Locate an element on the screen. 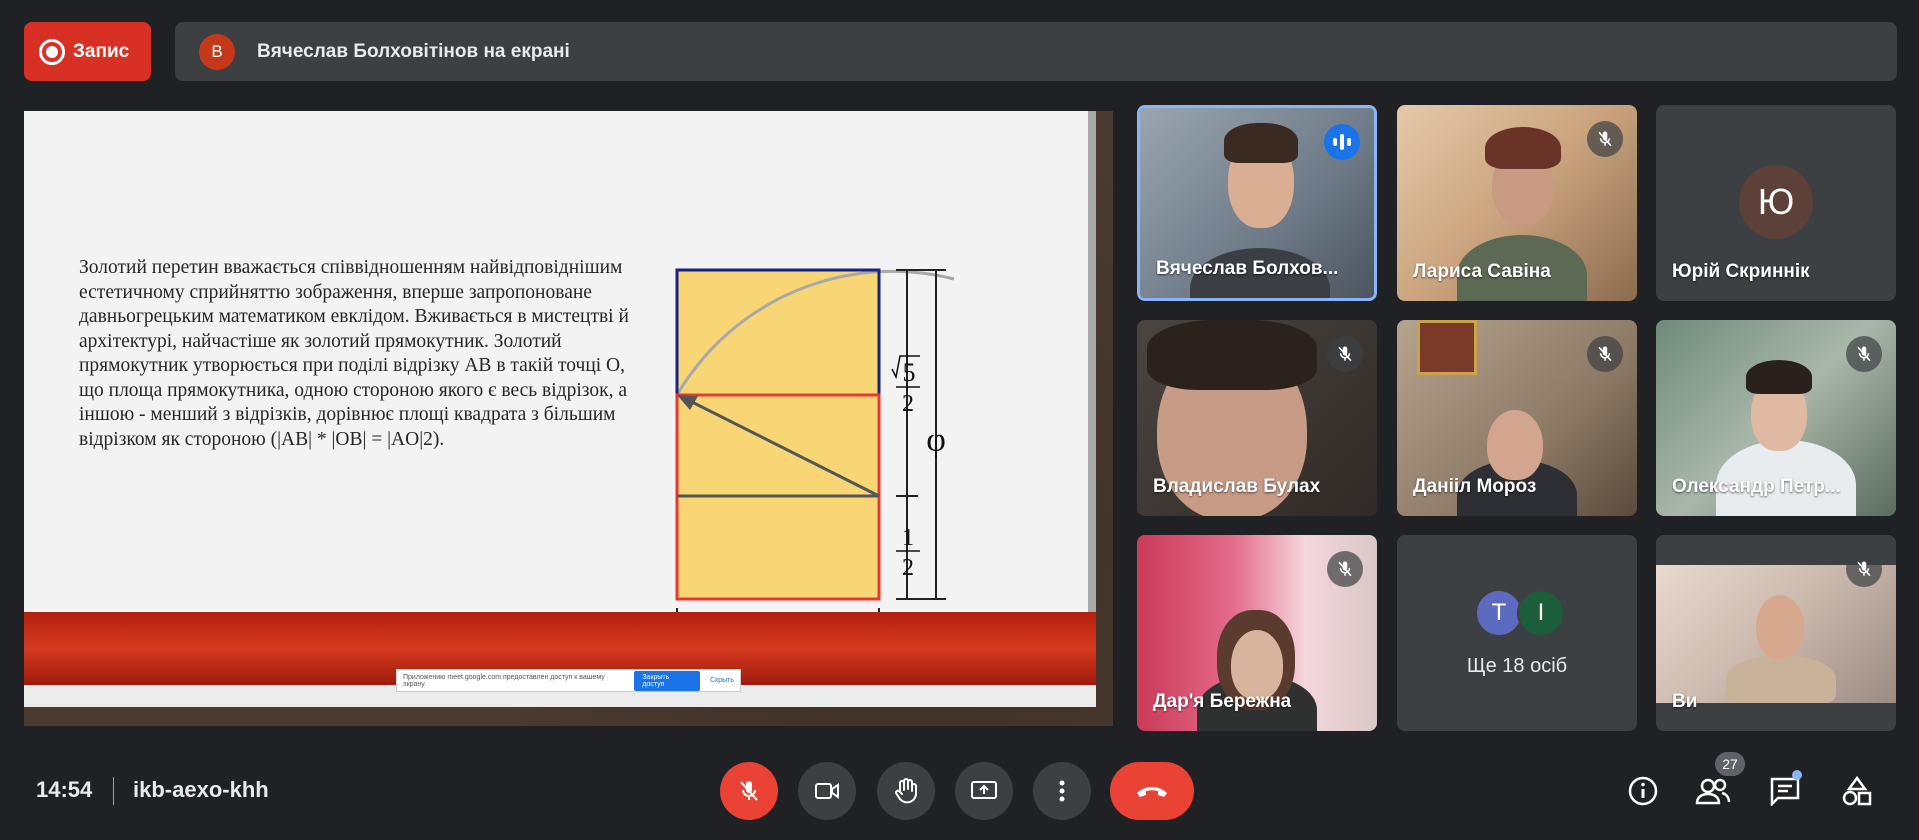 The width and height of the screenshot is (1919, 840). presenter-text: Вячеслав Болховітінов на екрані is located at coordinates (413, 51).